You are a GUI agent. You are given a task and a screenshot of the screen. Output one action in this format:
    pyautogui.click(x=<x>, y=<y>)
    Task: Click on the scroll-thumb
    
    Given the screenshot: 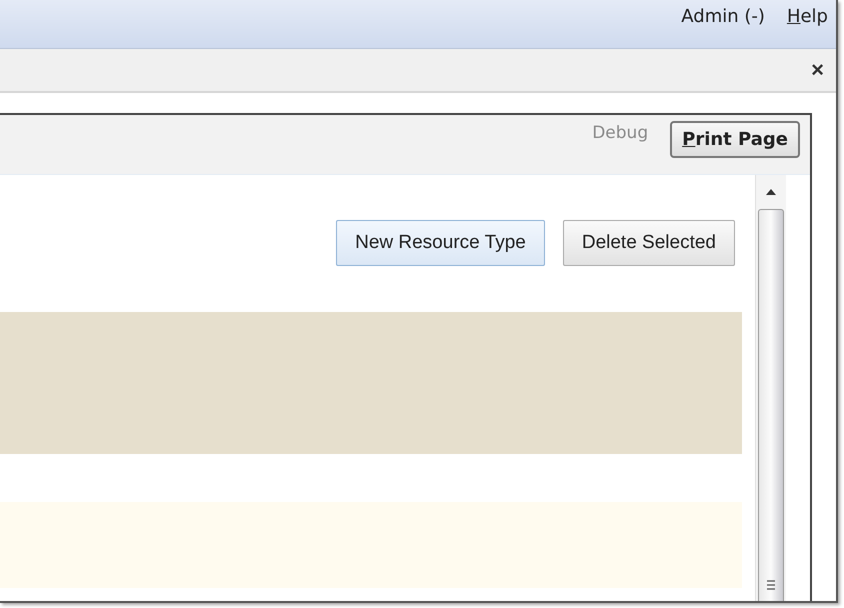 What is the action you would take?
    pyautogui.click(x=771, y=405)
    